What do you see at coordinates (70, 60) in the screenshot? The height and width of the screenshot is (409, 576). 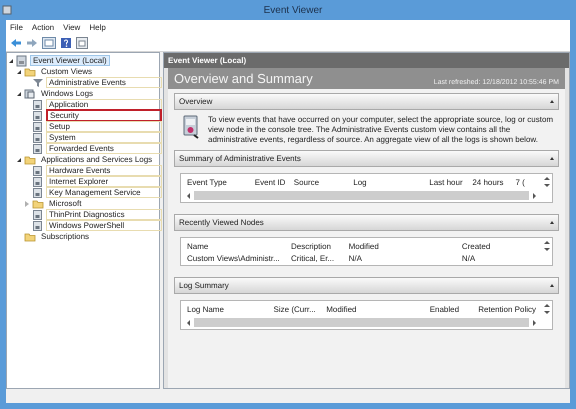 I see `tree-item: Event Viewer (Local)` at bounding box center [70, 60].